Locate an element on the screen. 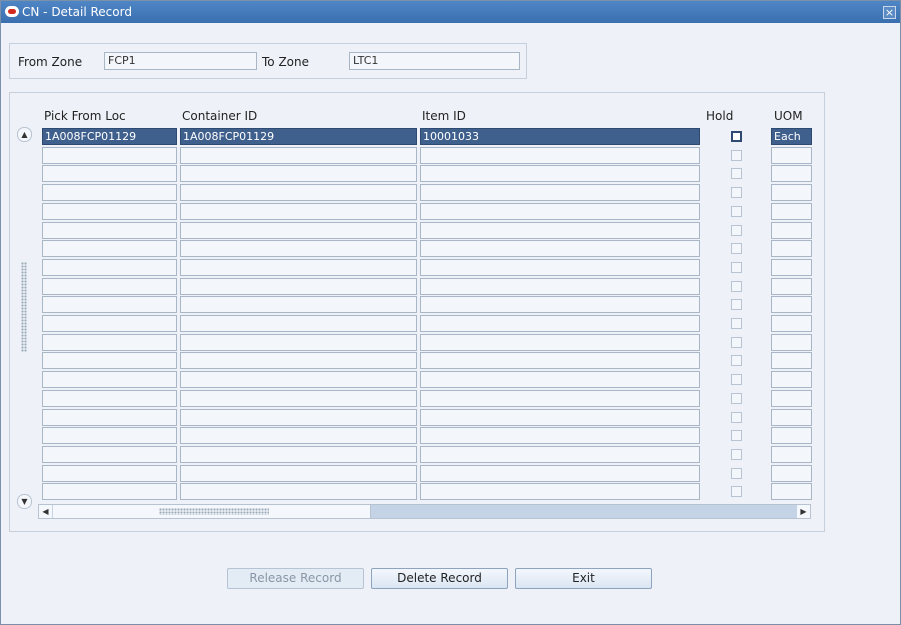 The height and width of the screenshot is (625, 901). scroll-grip is located at coordinates (24, 307).